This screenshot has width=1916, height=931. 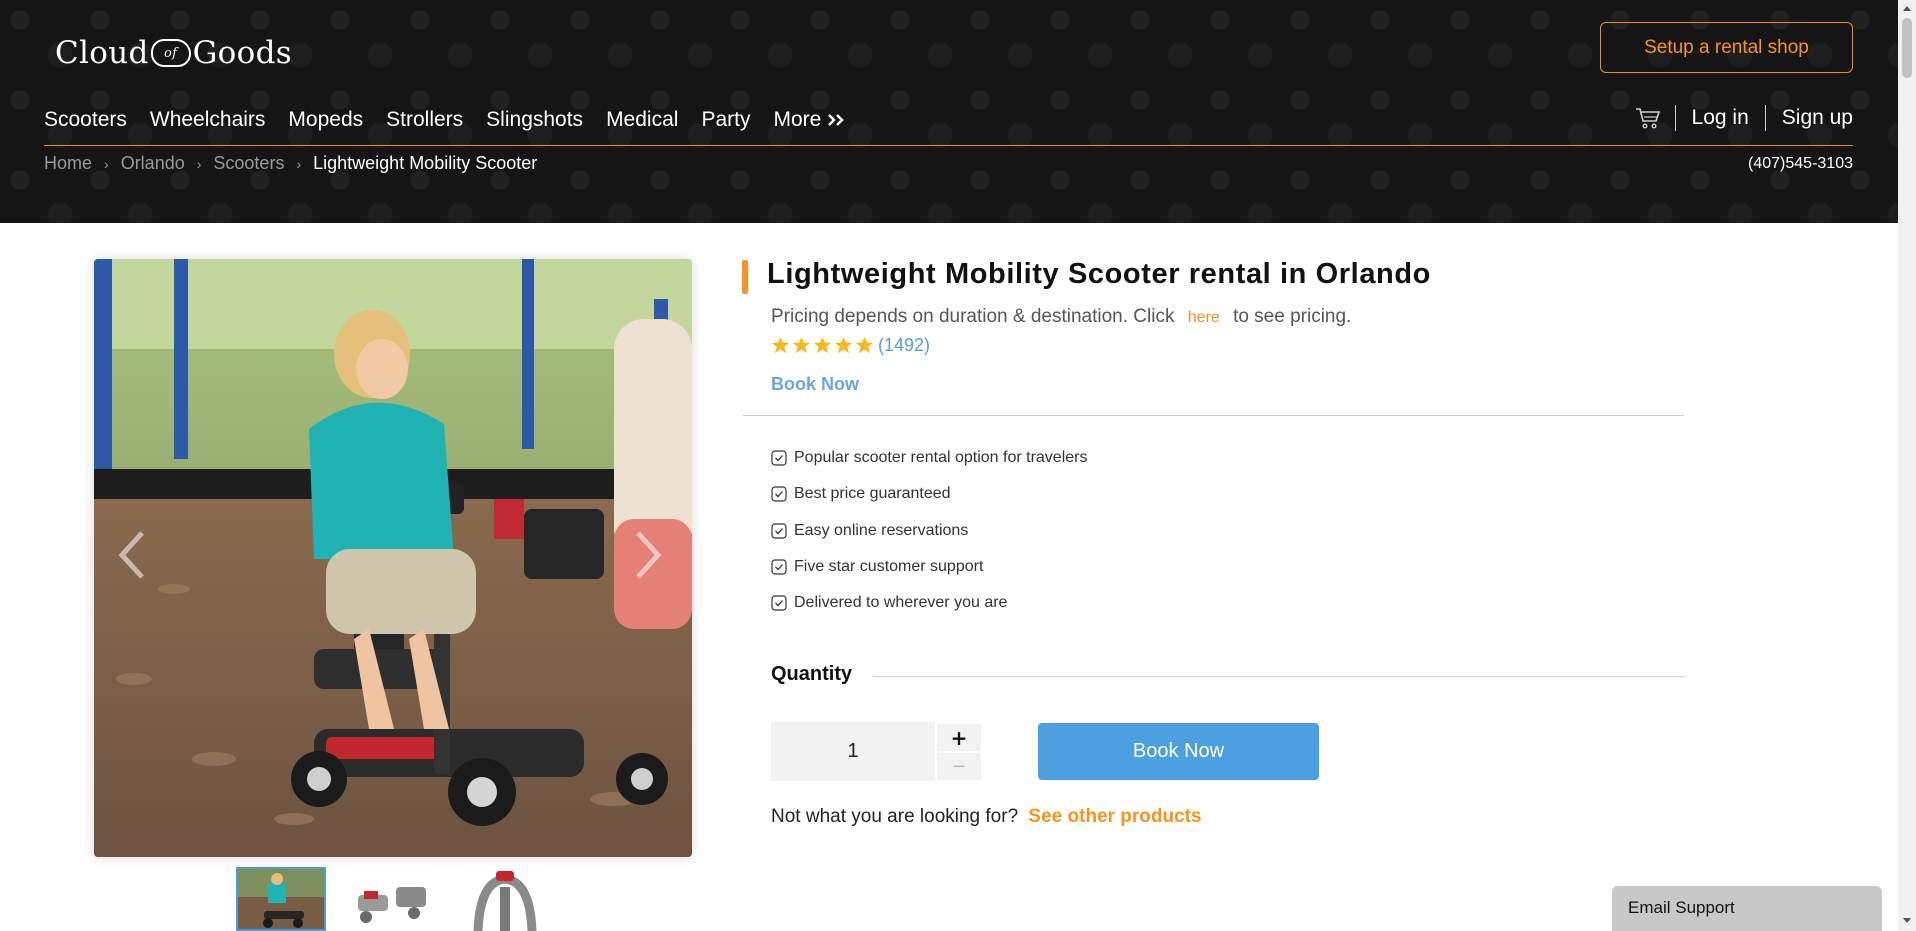 What do you see at coordinates (959, 737) in the screenshot?
I see `quantity-increment-button: +` at bounding box center [959, 737].